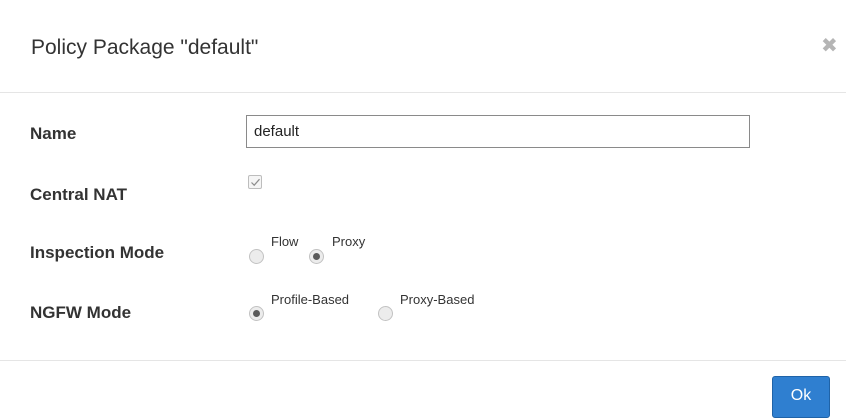  I want to click on ngfw-mode-profile-based-radio, so click(256, 313).